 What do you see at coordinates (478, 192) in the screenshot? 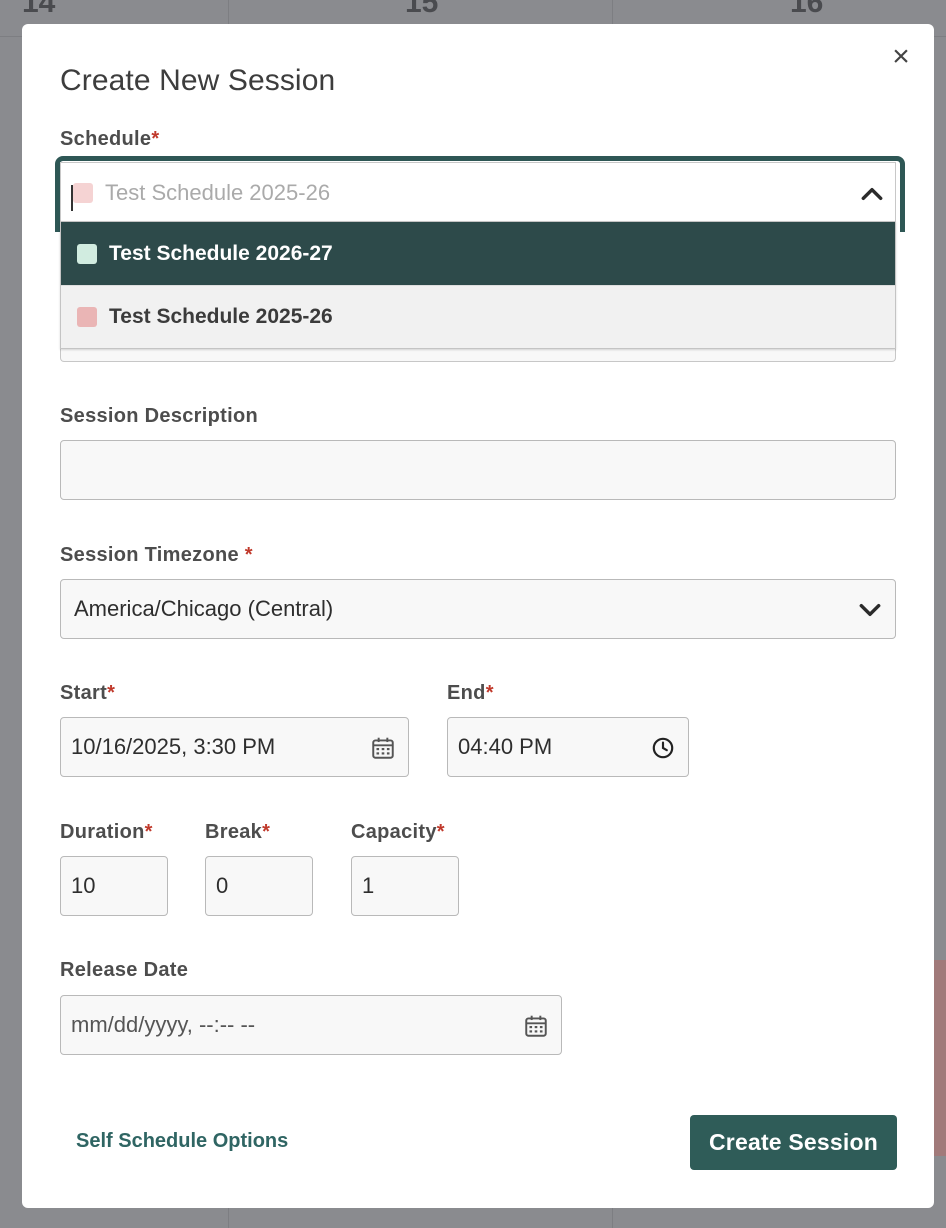
I see `schedule-select: Test Schedule 2025-26` at bounding box center [478, 192].